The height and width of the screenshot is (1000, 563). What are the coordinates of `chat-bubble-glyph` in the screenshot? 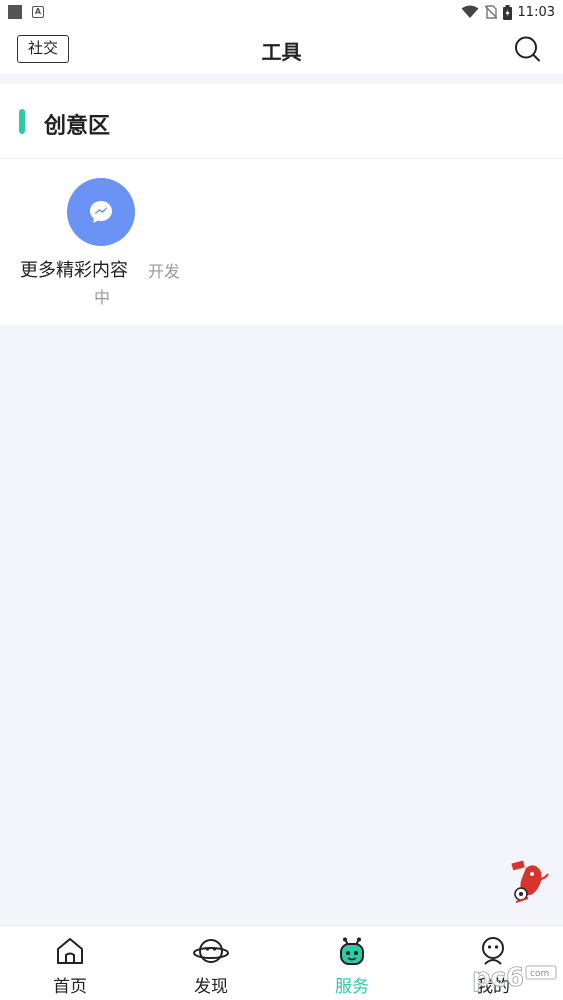 It's located at (101, 212).